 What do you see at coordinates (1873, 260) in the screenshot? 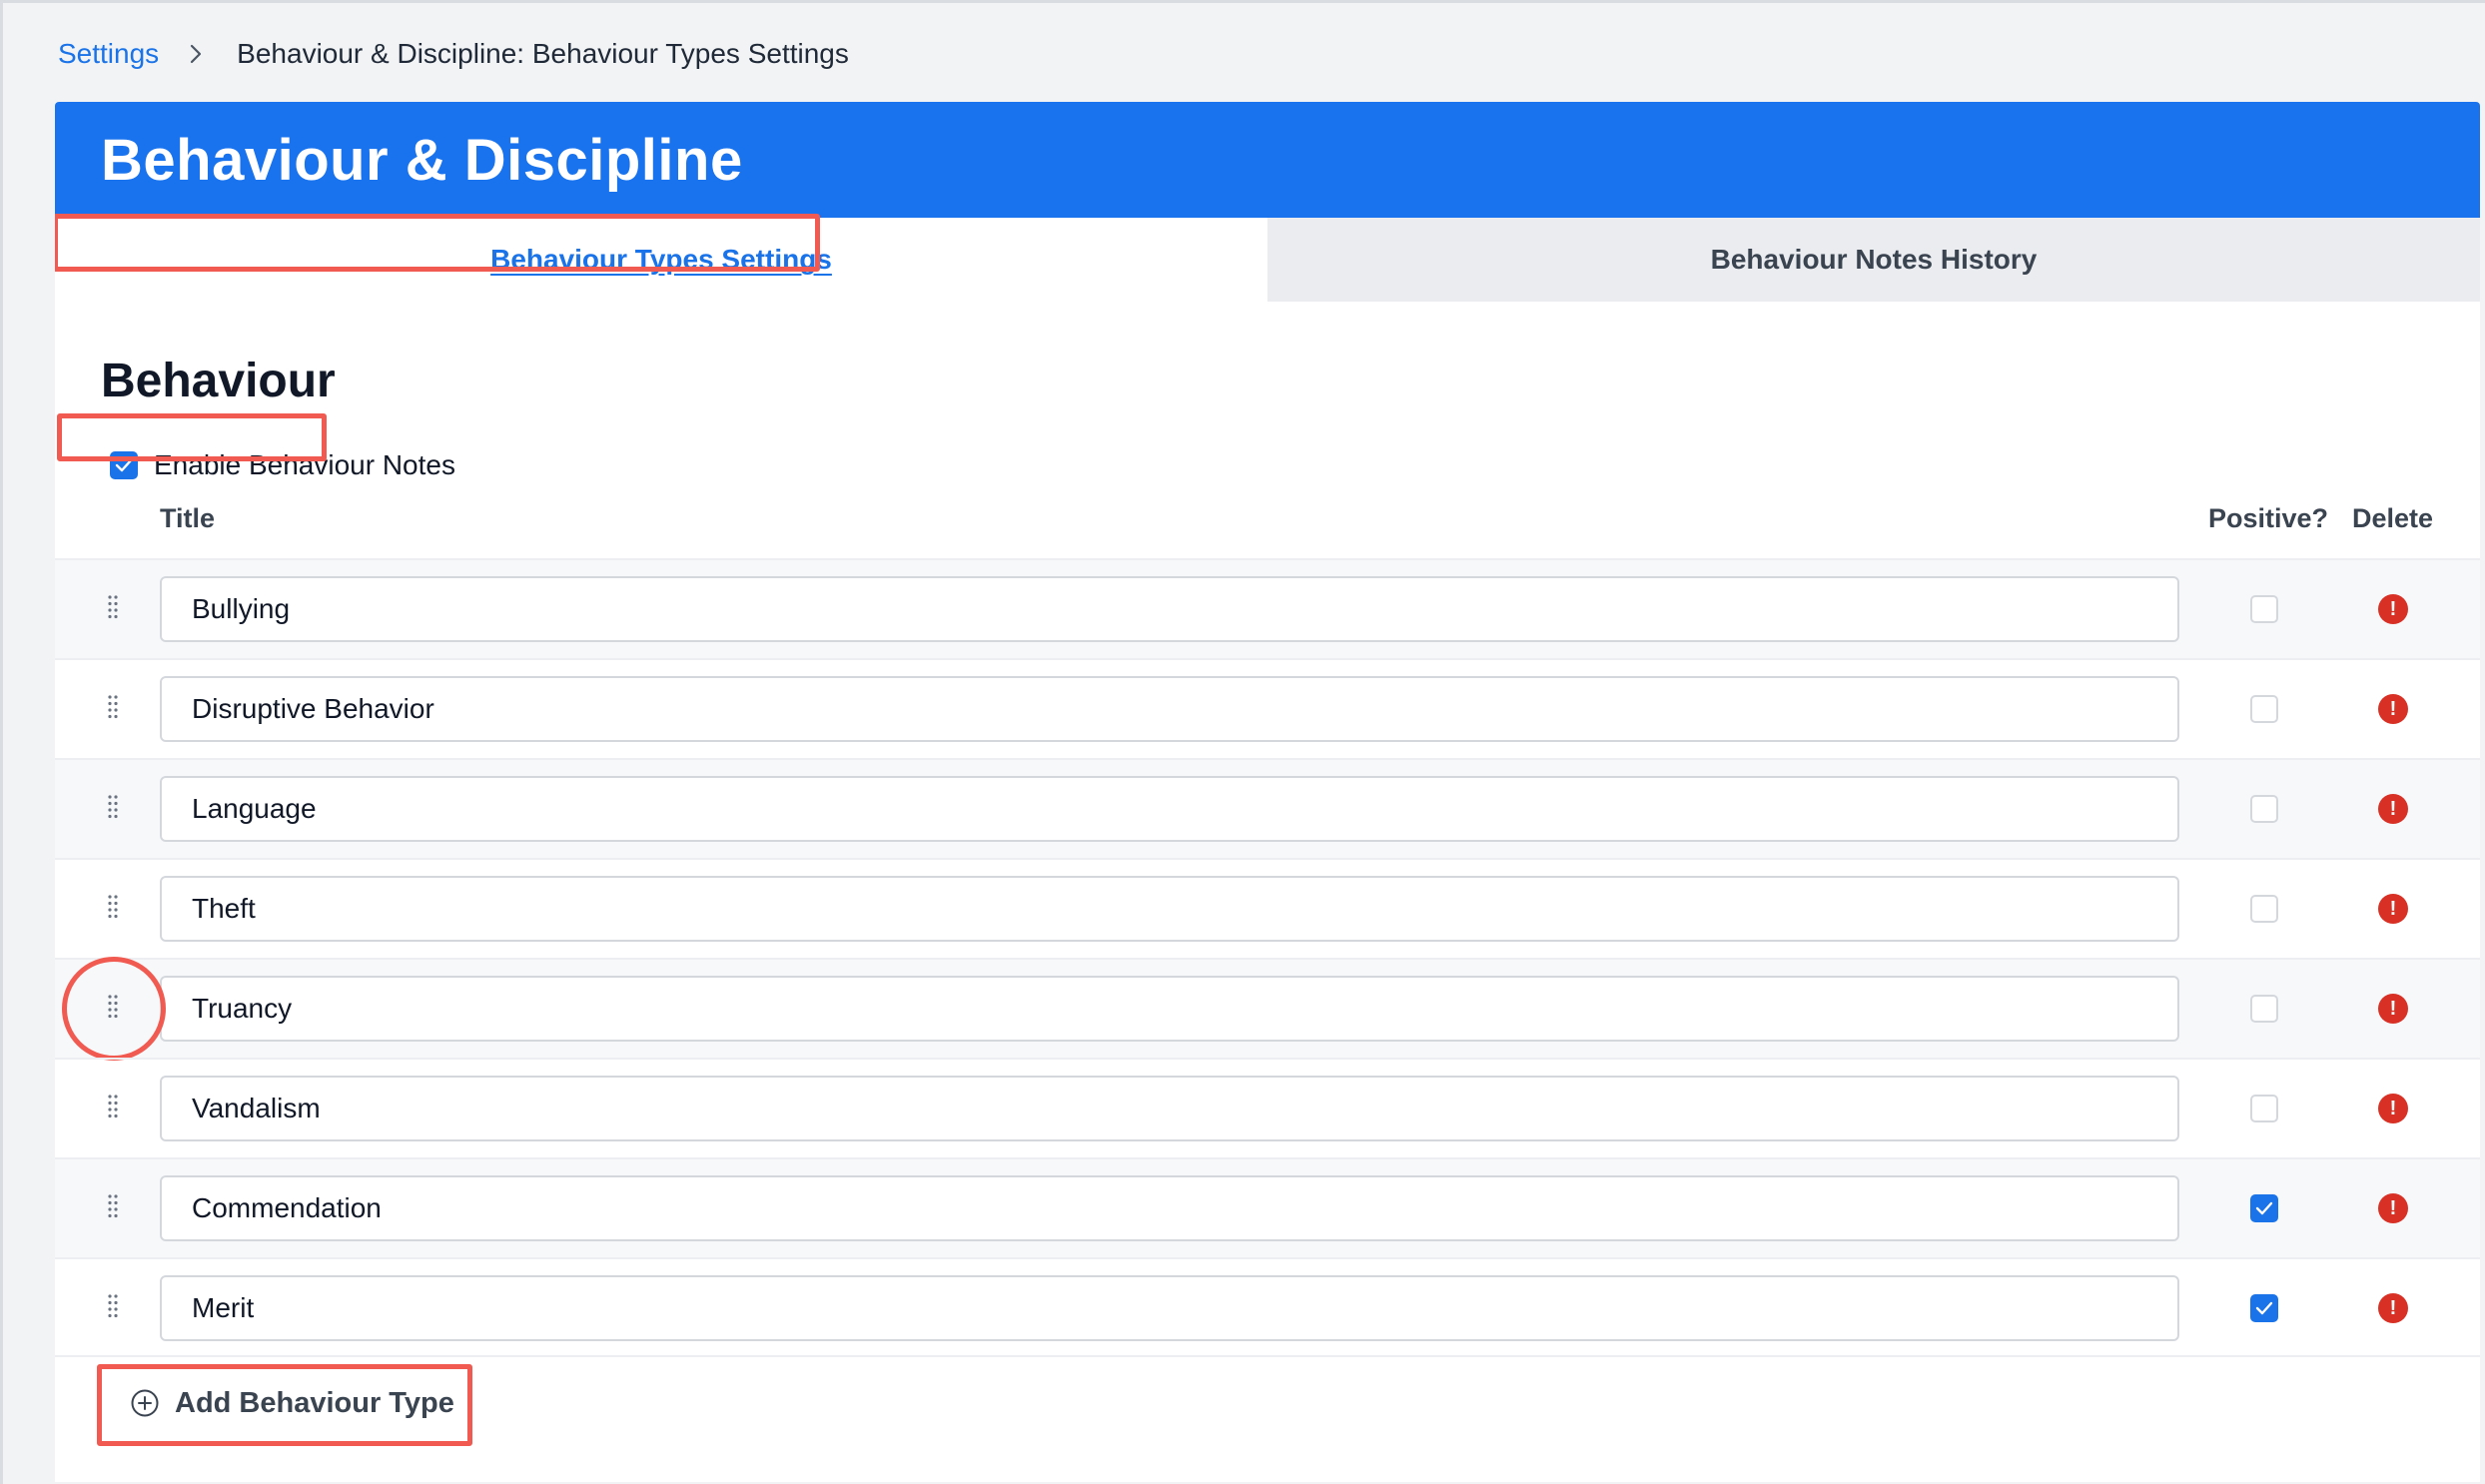
I see `tab-behaviour-notes-history: Behaviour Notes History` at bounding box center [1873, 260].